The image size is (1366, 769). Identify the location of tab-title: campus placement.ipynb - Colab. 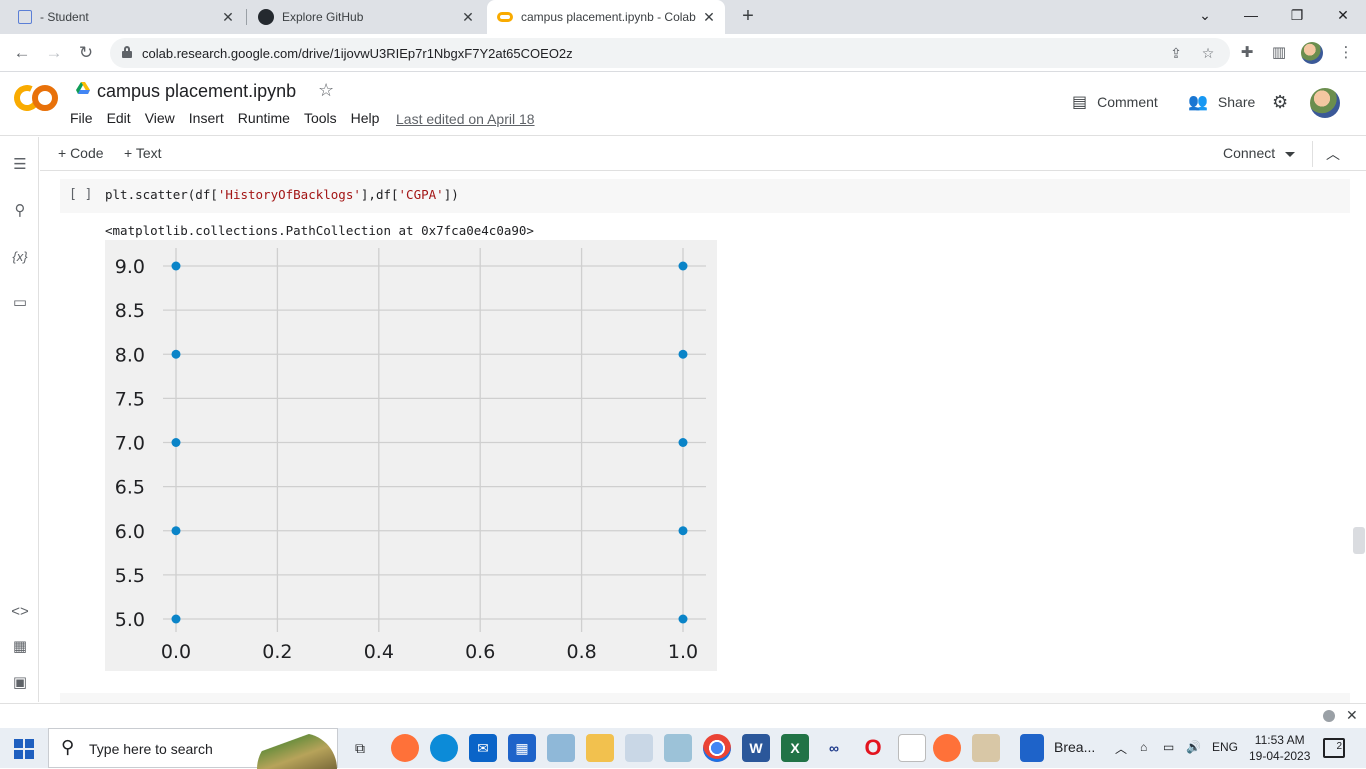
(608, 17).